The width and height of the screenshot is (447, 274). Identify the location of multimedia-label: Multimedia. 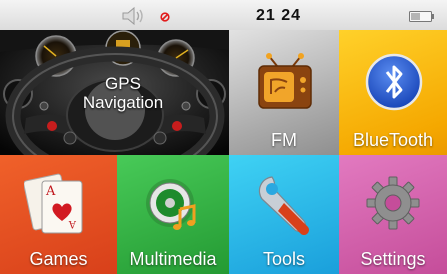
(173, 259).